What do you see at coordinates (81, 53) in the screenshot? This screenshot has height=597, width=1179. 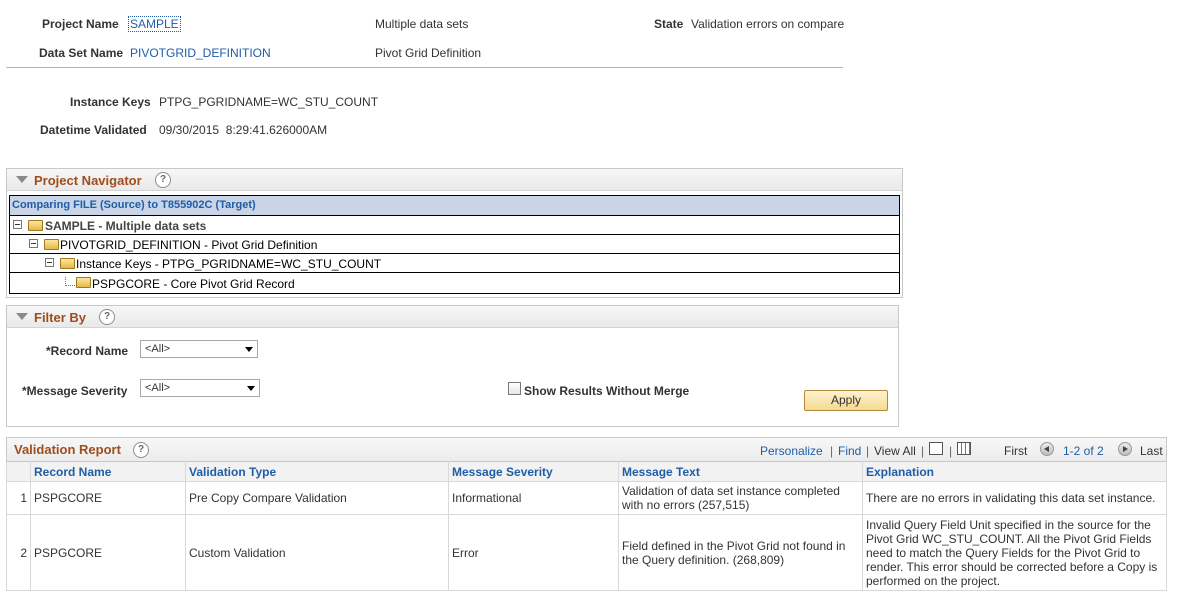 I see `data-set-name-label: Data Set Name` at bounding box center [81, 53].